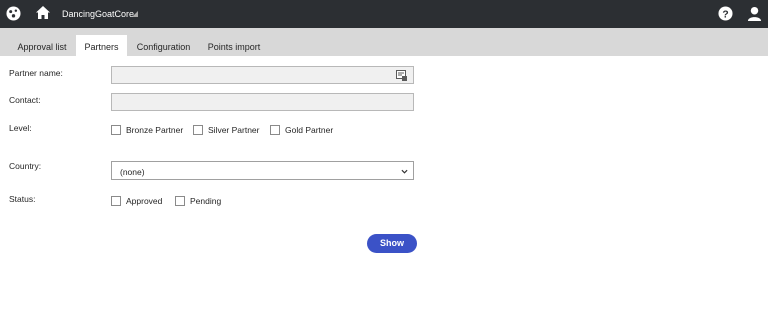 Image resolution: width=768 pixels, height=314 pixels. I want to click on checkbox-label: Pending, so click(206, 201).